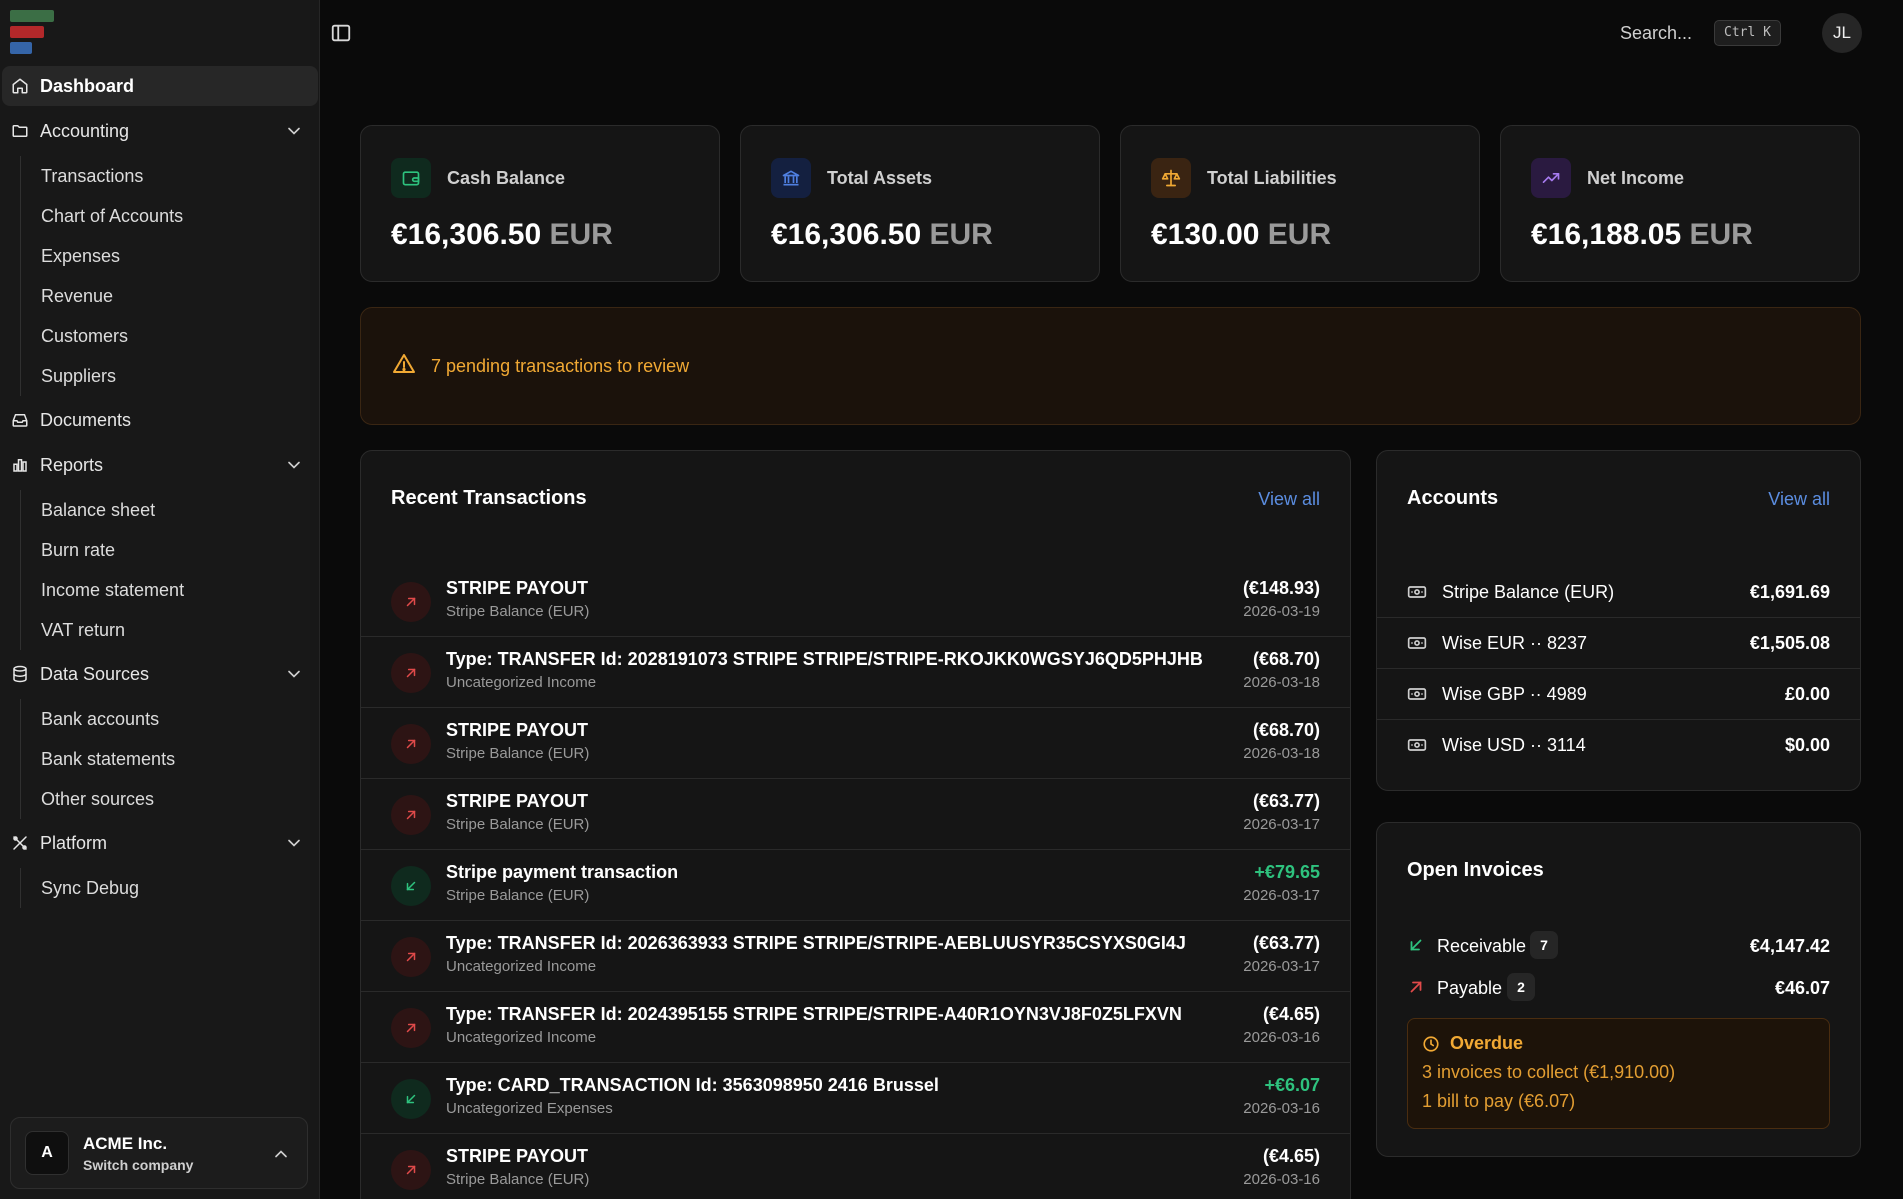  I want to click on inbox-icon, so click(20, 420).